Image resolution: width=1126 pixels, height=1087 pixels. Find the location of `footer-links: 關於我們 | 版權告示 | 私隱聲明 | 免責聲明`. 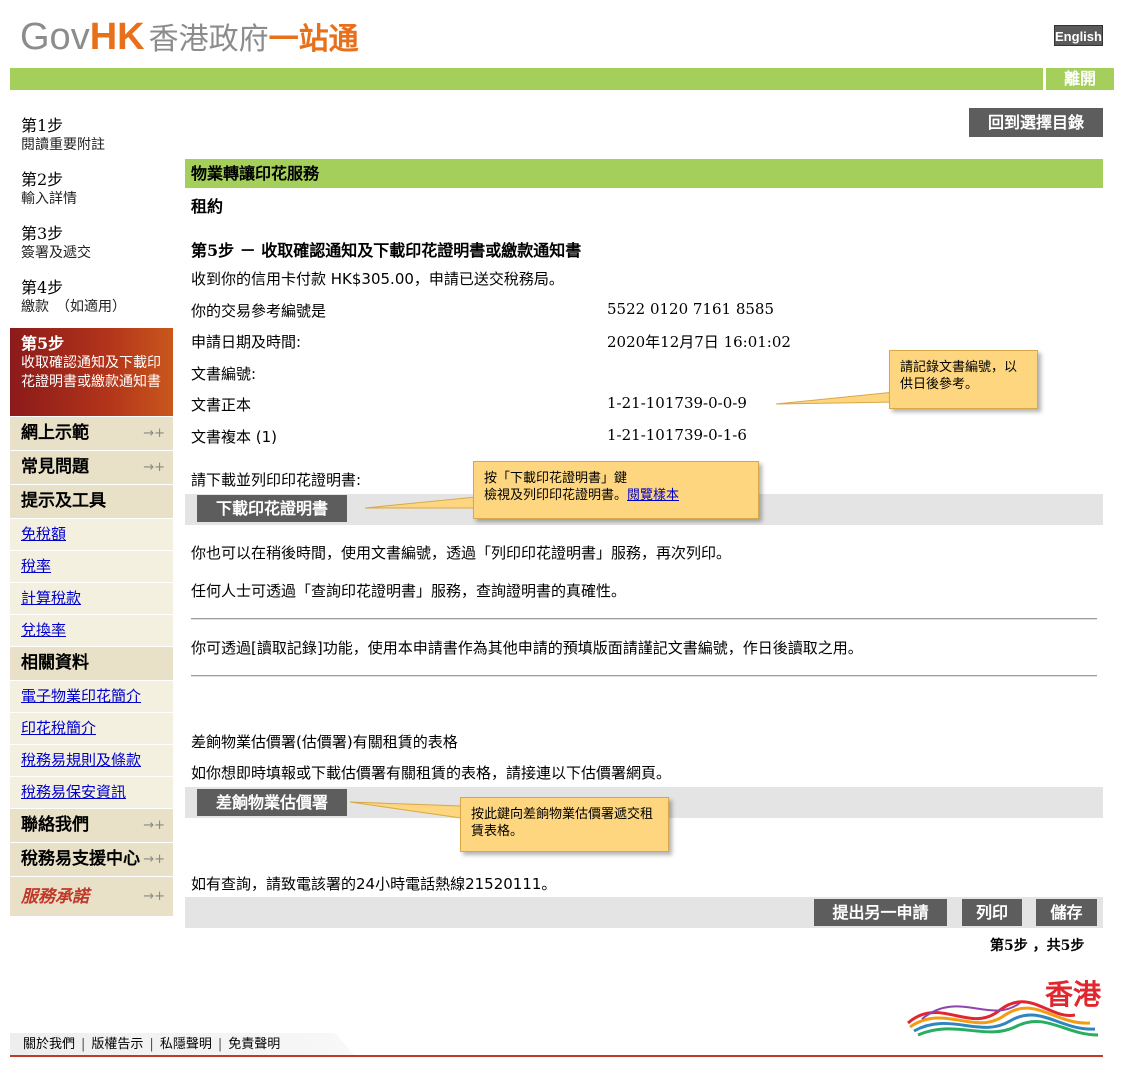

footer-links: 關於我們 | 版權告示 | 私隱聲明 | 免責聲明 is located at coordinates (182, 1044).